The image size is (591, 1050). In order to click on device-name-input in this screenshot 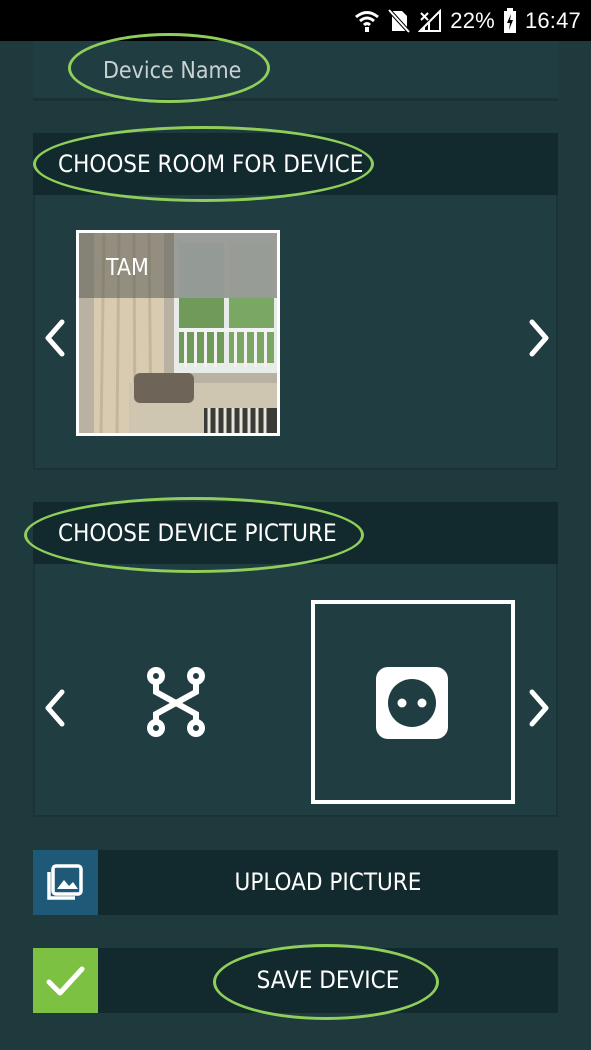, I will do `click(193, 71)`.